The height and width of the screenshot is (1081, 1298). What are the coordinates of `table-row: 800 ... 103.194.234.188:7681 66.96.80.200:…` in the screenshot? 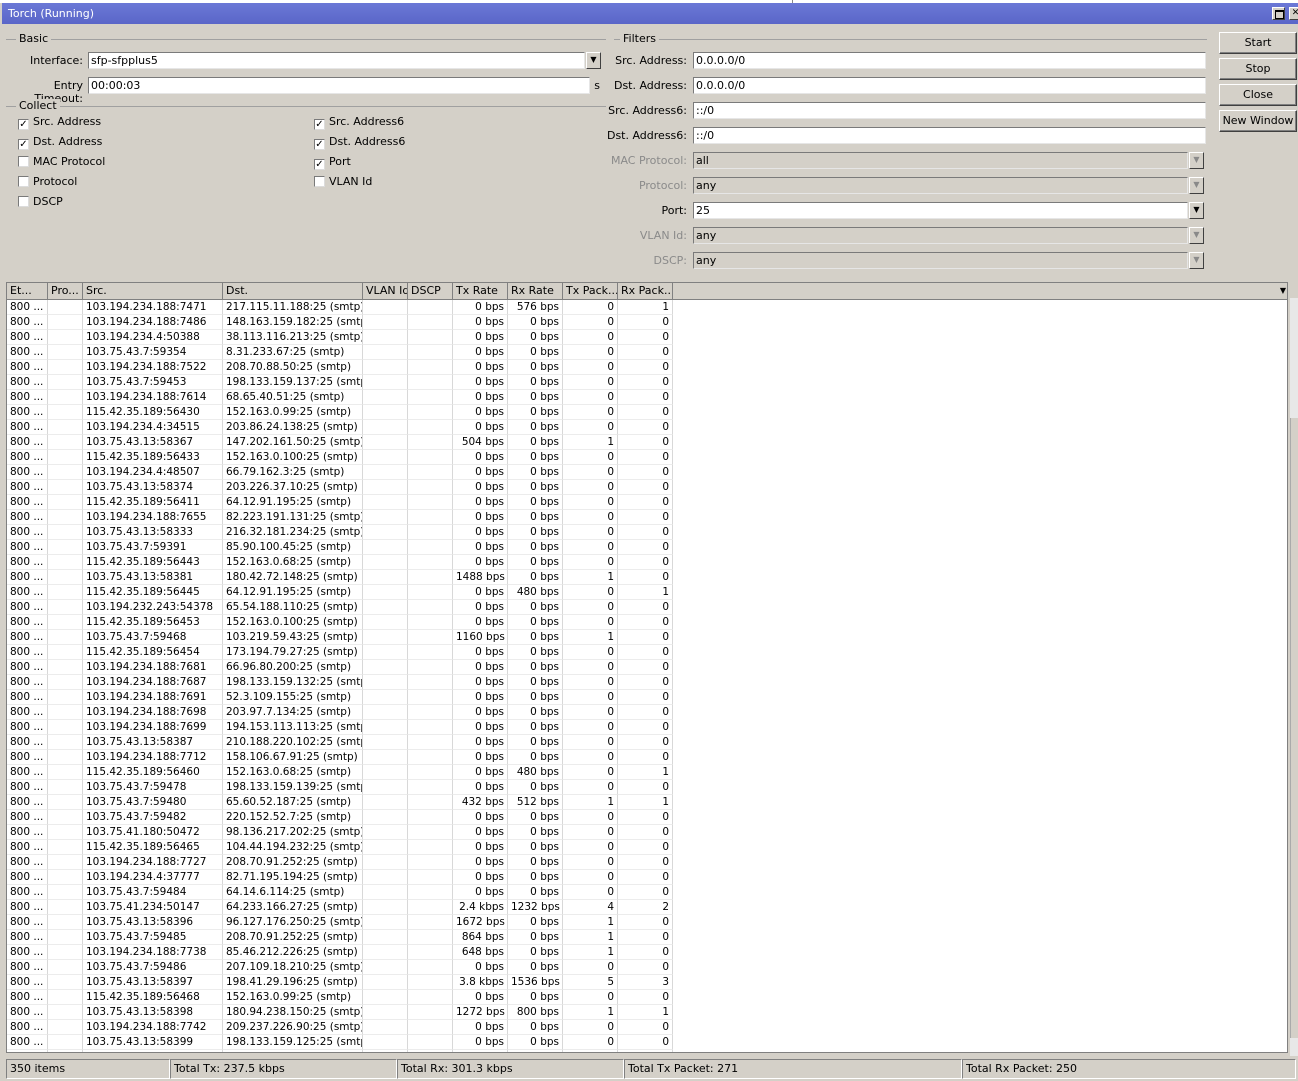 It's located at (342, 667).